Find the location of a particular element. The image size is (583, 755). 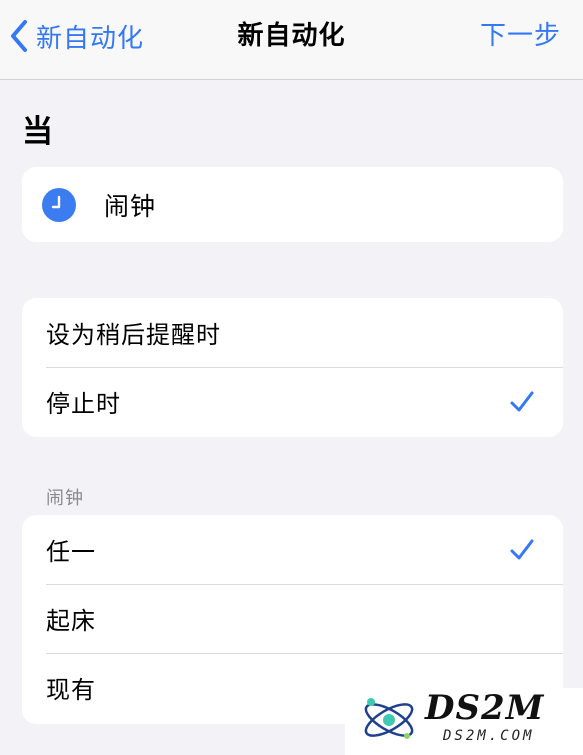

option-label: 任一 is located at coordinates (71, 552).